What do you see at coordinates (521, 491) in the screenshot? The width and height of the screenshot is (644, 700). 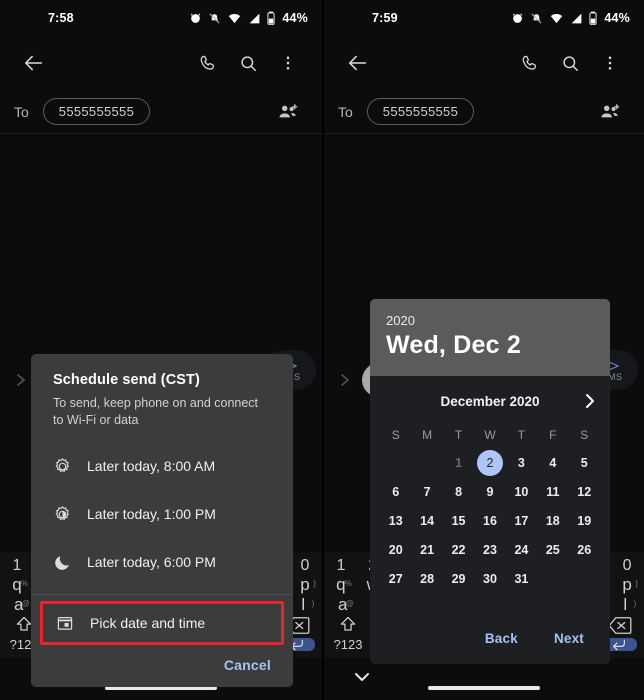 I see `calendar-day: 10` at bounding box center [521, 491].